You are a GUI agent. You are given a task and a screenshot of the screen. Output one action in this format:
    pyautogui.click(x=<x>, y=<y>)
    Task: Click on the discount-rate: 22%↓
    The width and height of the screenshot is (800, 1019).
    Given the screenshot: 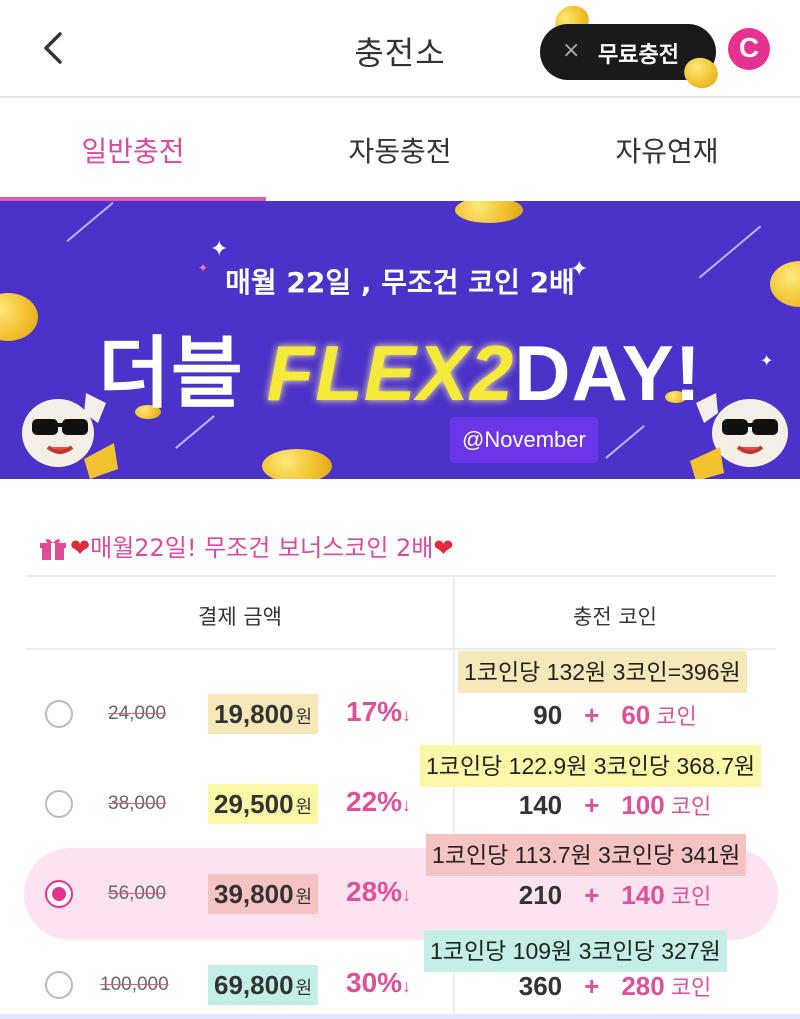 What is the action you would take?
    pyautogui.click(x=378, y=802)
    